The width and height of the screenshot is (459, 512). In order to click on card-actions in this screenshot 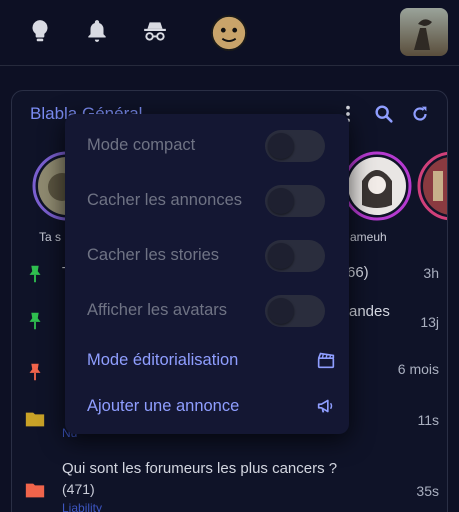, I will do `click(384, 114)`.